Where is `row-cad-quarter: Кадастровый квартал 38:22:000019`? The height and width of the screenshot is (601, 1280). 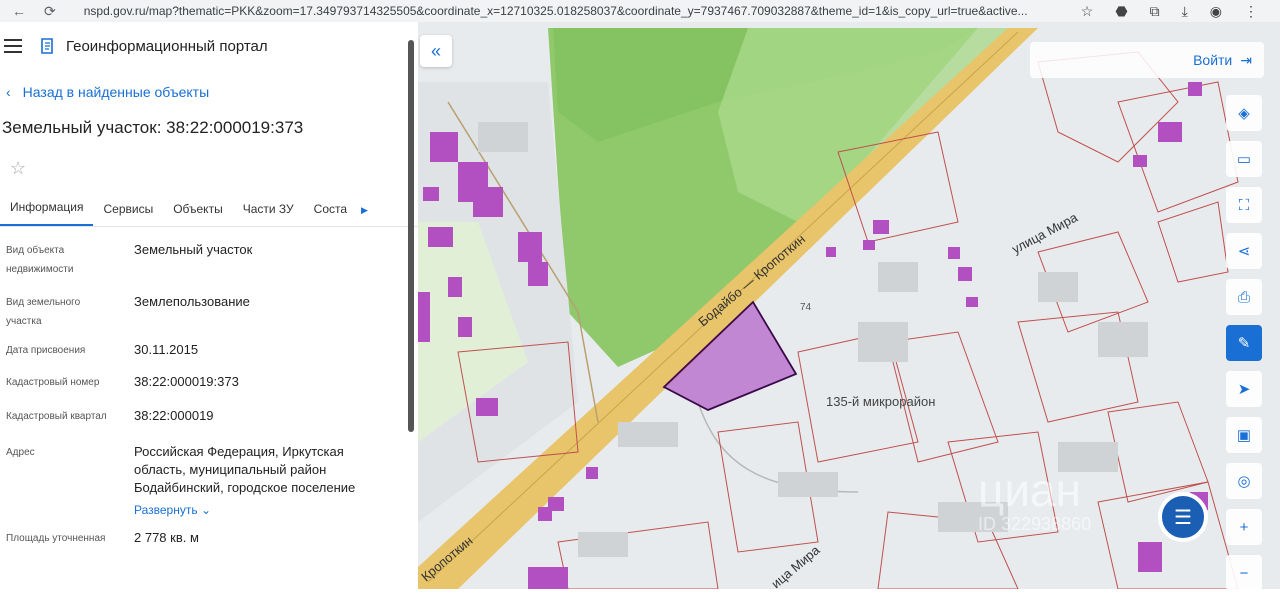 row-cad-quarter: Кадастровый квартал 38:22:000019 is located at coordinates (209, 425).